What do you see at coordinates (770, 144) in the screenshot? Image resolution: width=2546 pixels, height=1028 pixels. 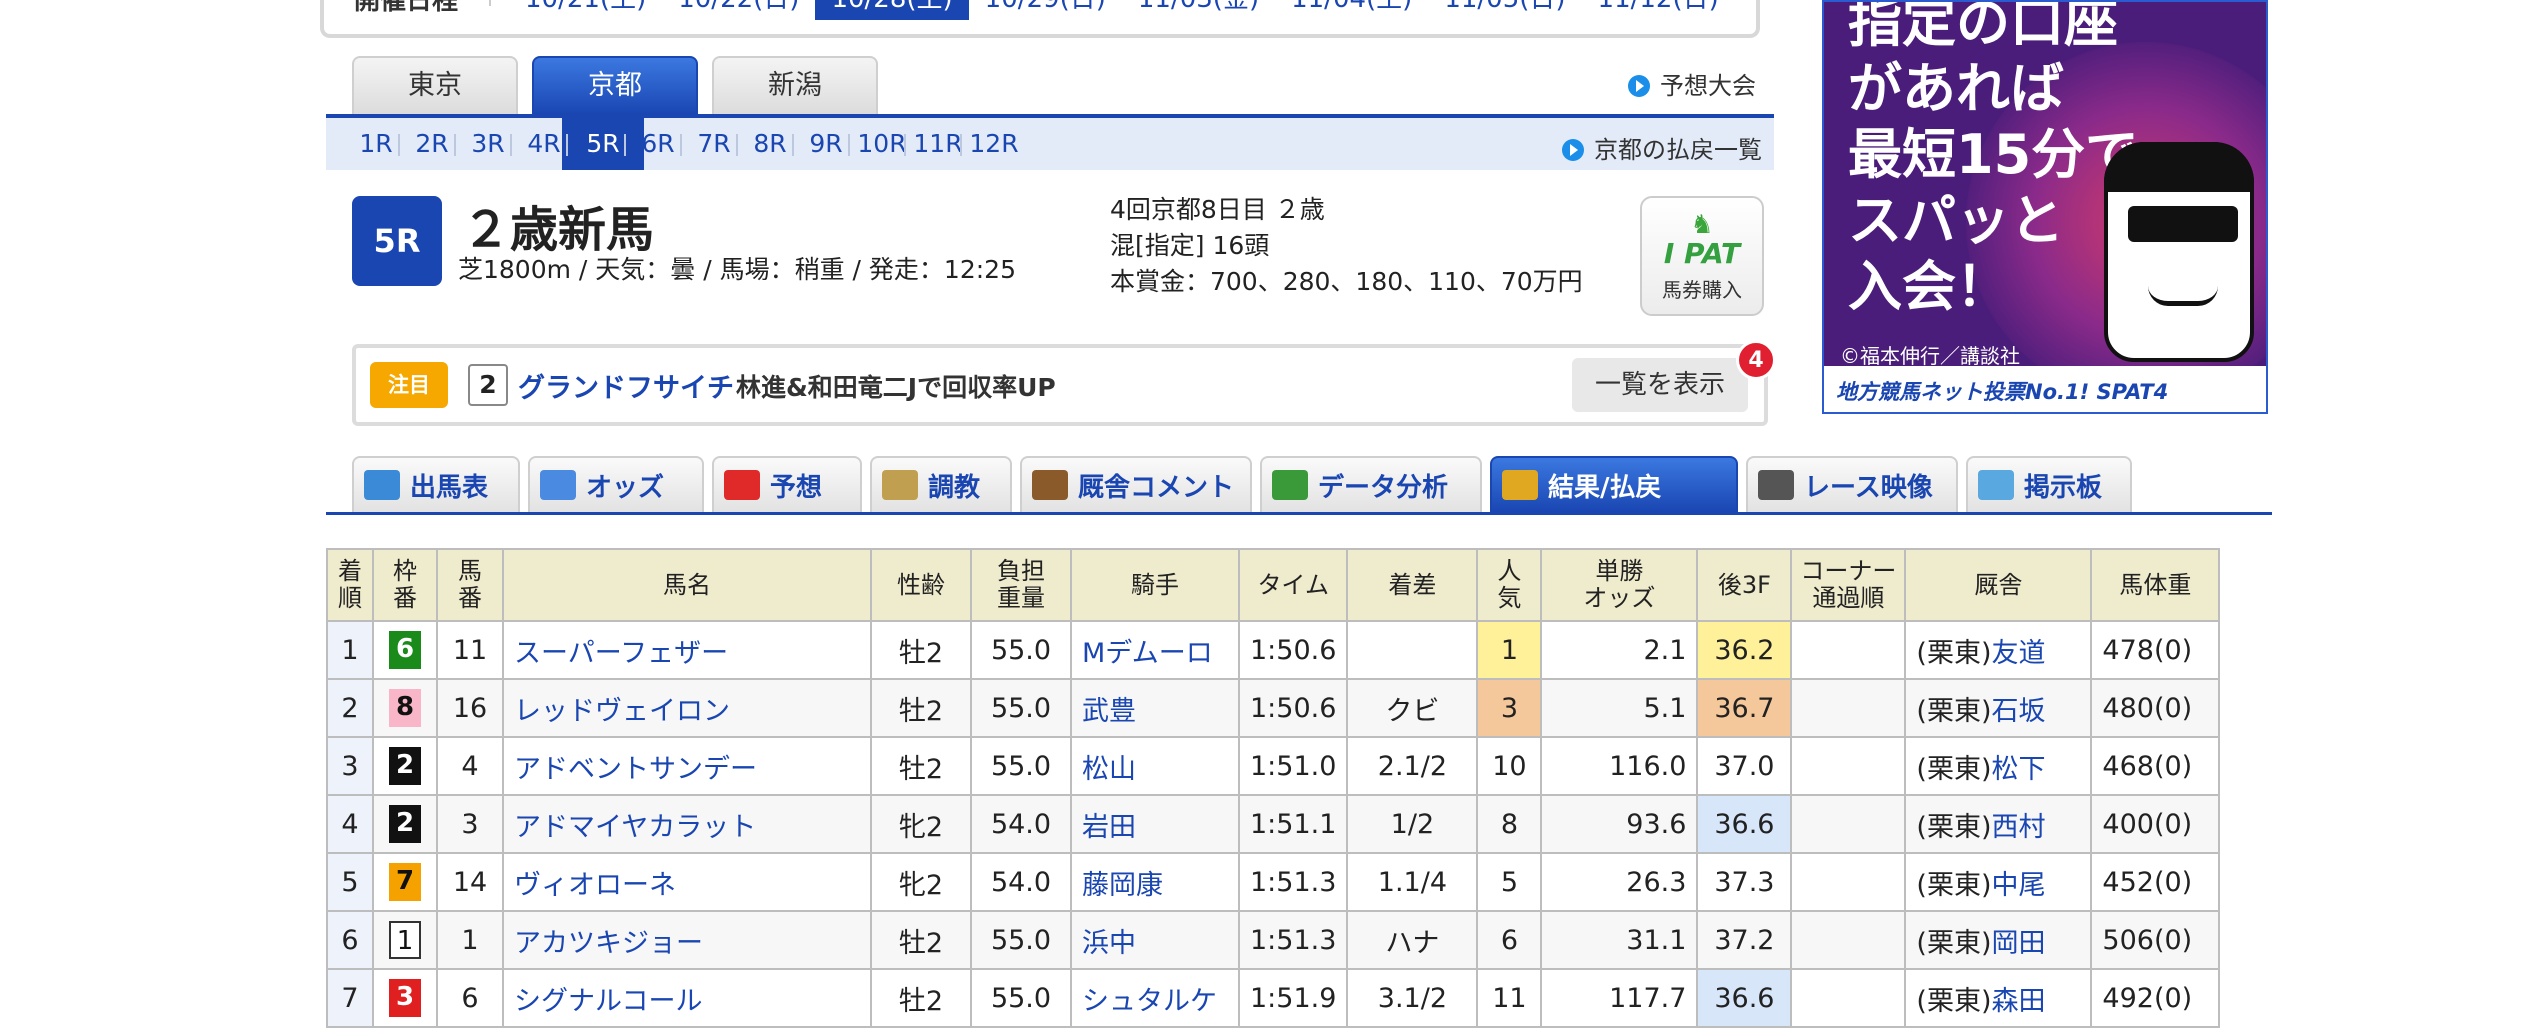 I see `race-number-link: 8R` at bounding box center [770, 144].